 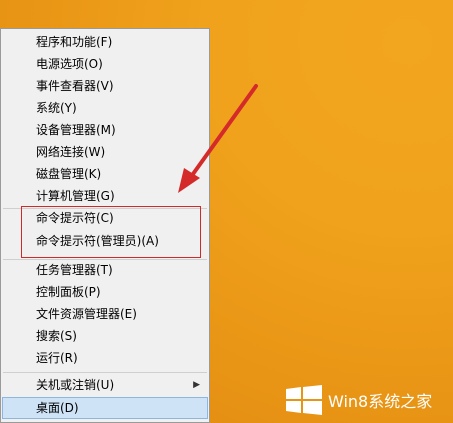 I want to click on watermark-text: Win8系统之家, so click(x=380, y=401).